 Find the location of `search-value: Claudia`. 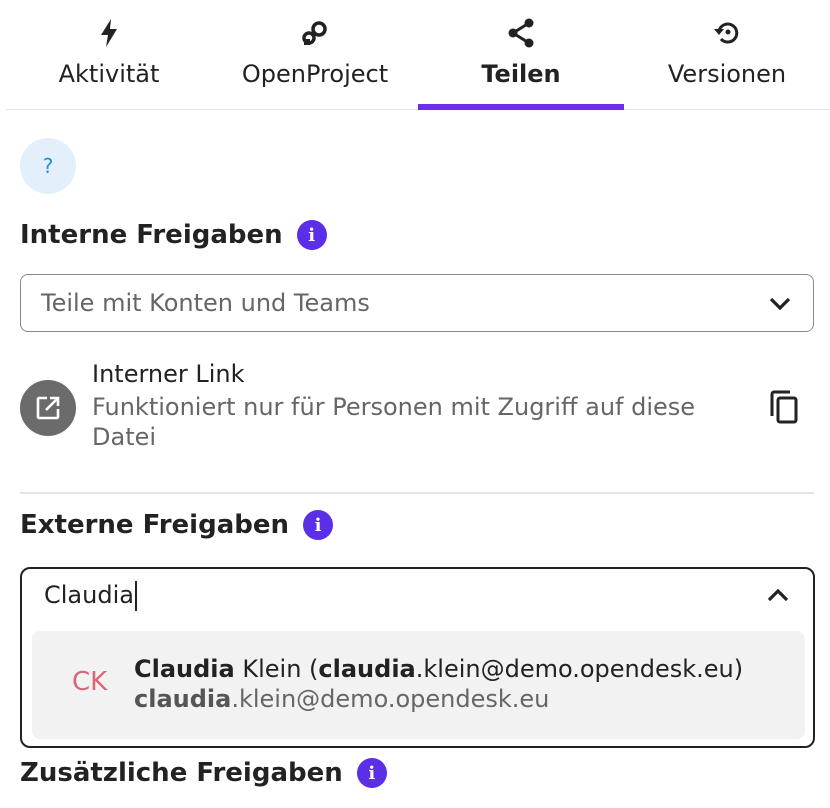

search-value: Claudia is located at coordinates (89, 595).